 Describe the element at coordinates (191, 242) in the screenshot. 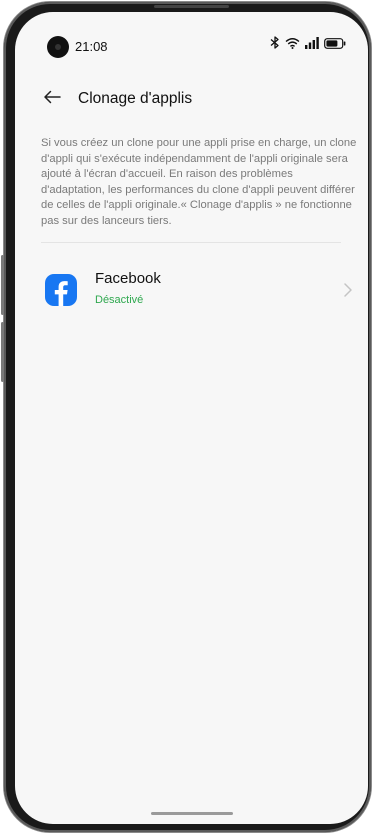

I see `divider` at that location.